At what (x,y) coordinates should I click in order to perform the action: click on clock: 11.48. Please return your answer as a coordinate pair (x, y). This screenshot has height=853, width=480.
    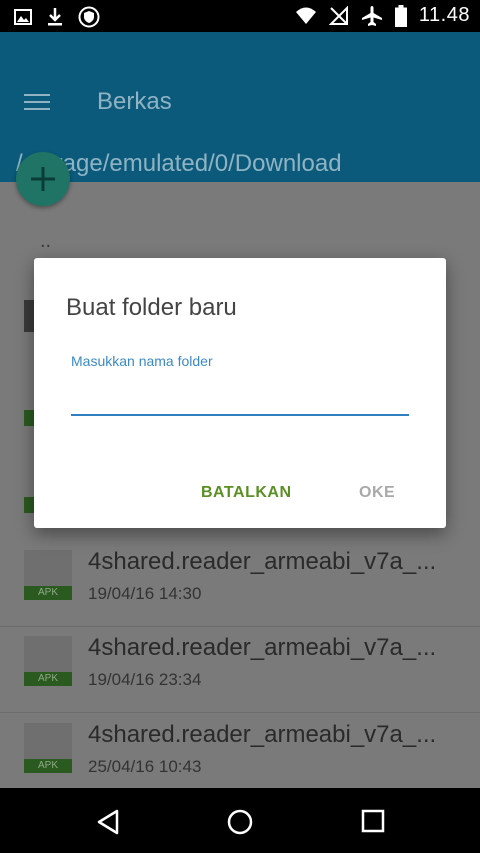
    Looking at the image, I should click on (444, 15).